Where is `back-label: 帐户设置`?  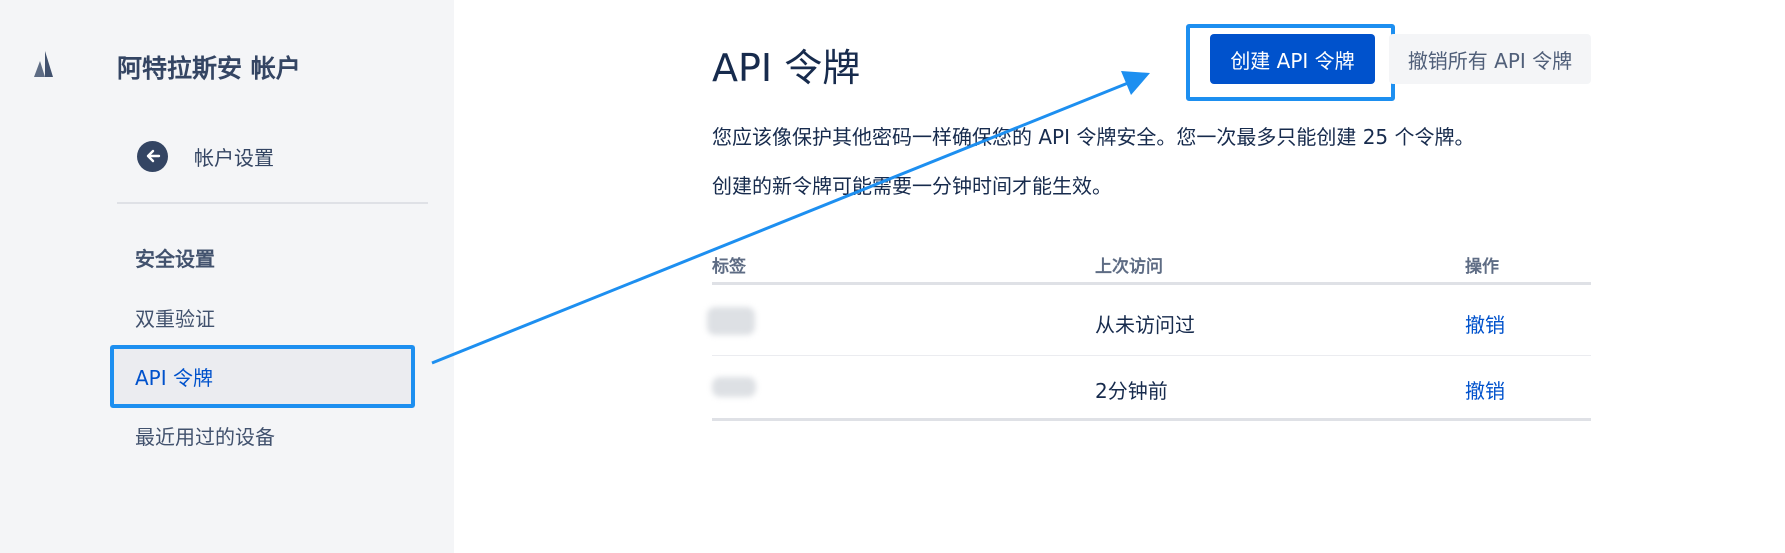 back-label: 帐户设置 is located at coordinates (234, 157).